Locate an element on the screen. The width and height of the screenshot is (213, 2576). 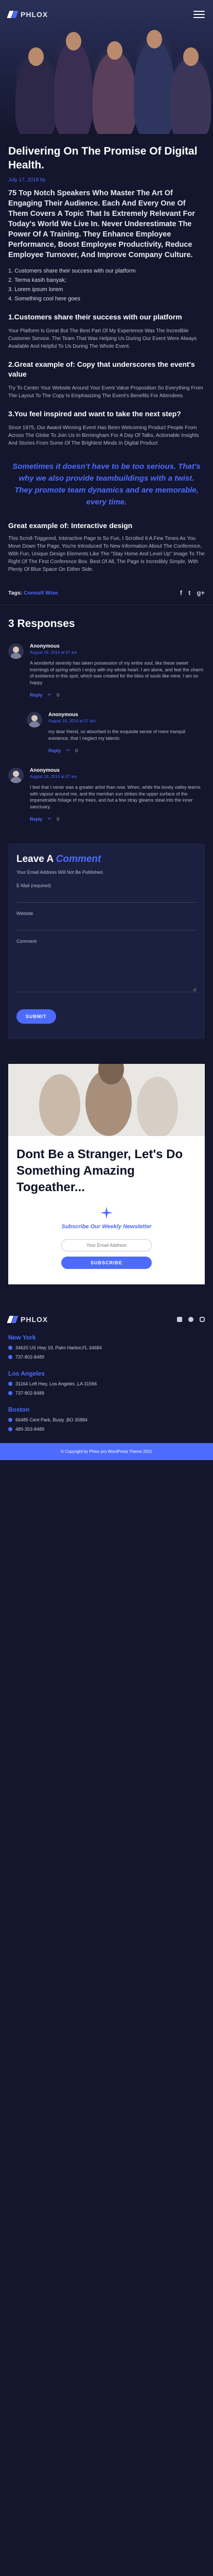
newsletter-subtitle: Subscribe Our Weekly Newsletter is located at coordinates (106, 1227).